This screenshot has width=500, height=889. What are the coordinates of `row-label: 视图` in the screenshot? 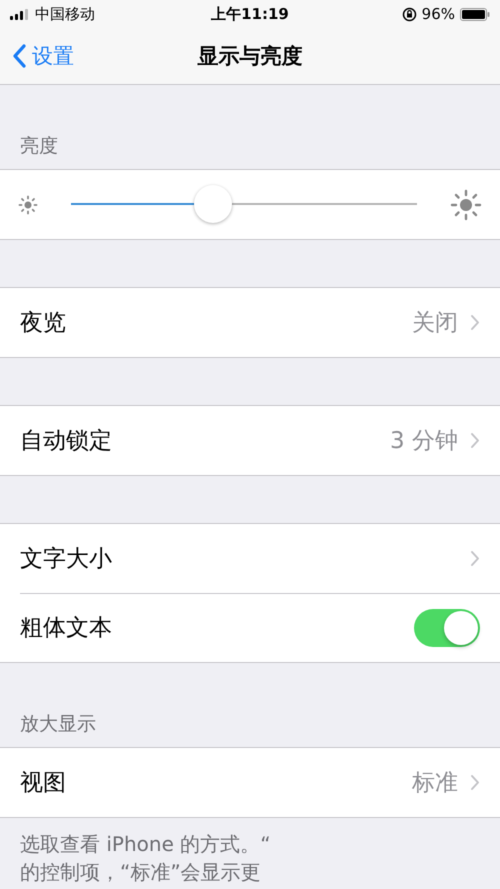 It's located at (43, 783).